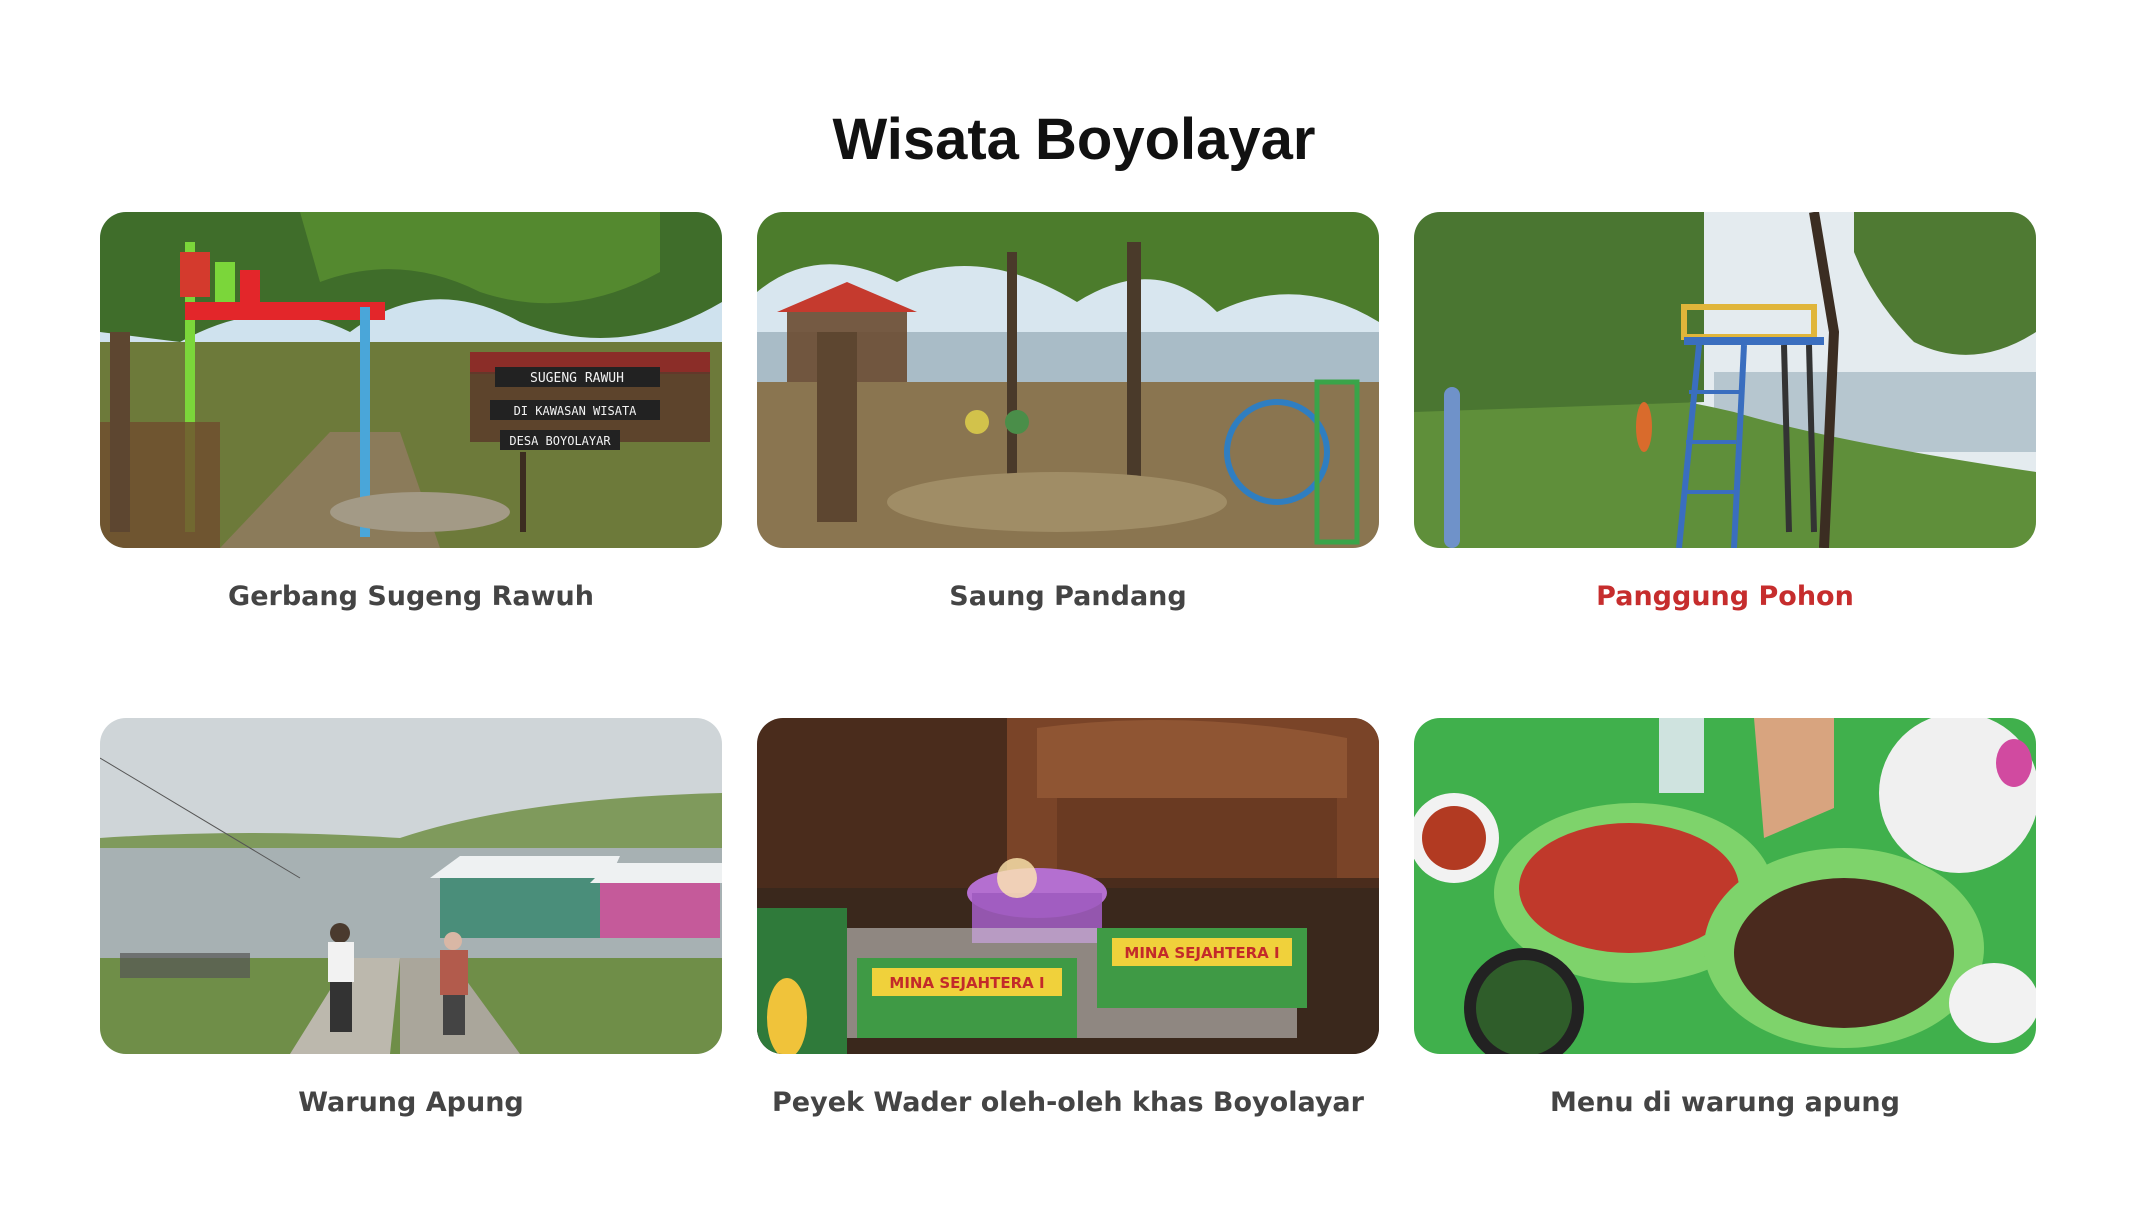  What do you see at coordinates (1068, 1103) in the screenshot?
I see `gallery-caption: Peyek Wader oleh-oleh khas Boyolayar` at bounding box center [1068, 1103].